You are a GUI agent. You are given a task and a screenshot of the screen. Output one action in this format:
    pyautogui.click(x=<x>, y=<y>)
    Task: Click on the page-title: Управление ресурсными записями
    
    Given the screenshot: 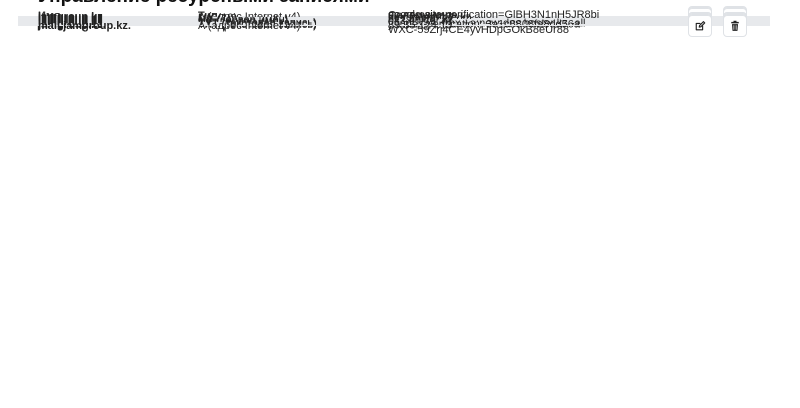 What is the action you would take?
    pyautogui.click(x=204, y=4)
    